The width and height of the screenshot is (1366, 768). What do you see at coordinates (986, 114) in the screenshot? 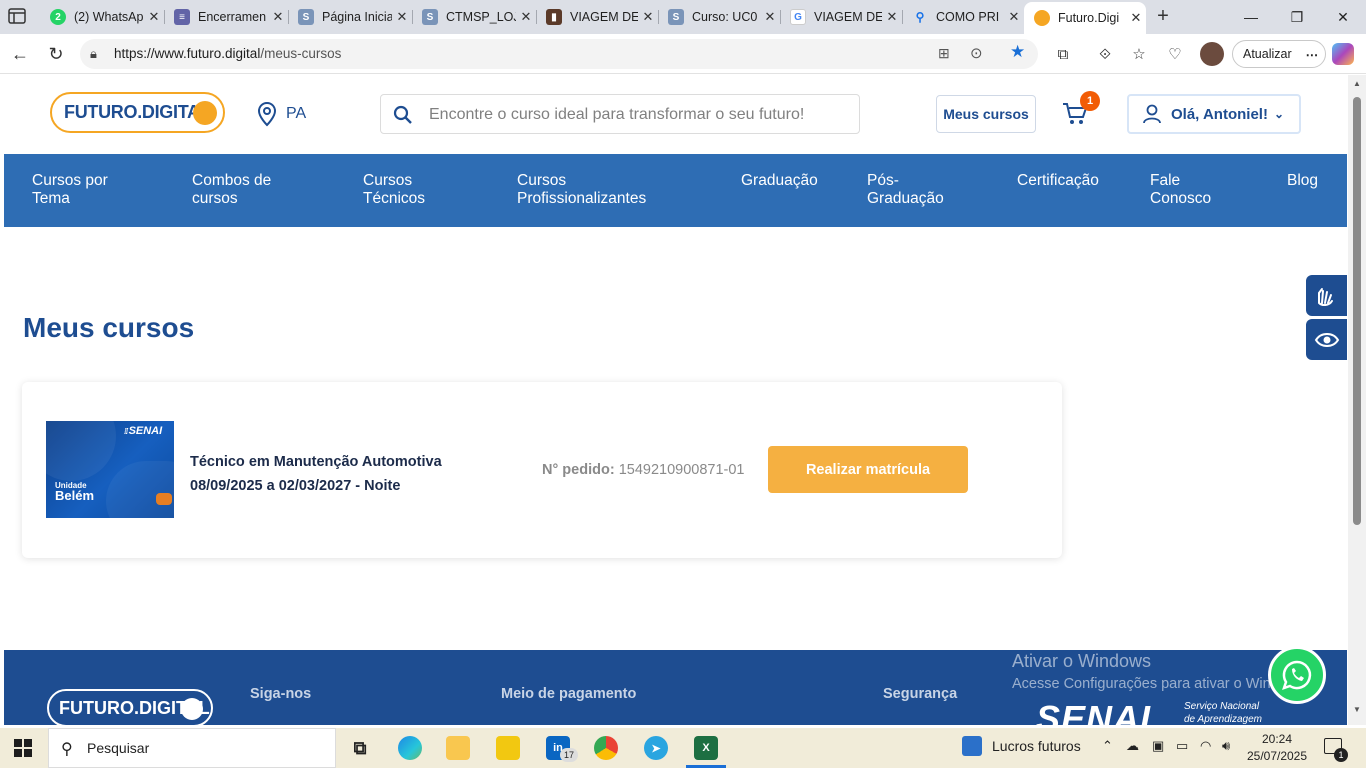
I see `my-courses-button: Meus cursos` at bounding box center [986, 114].